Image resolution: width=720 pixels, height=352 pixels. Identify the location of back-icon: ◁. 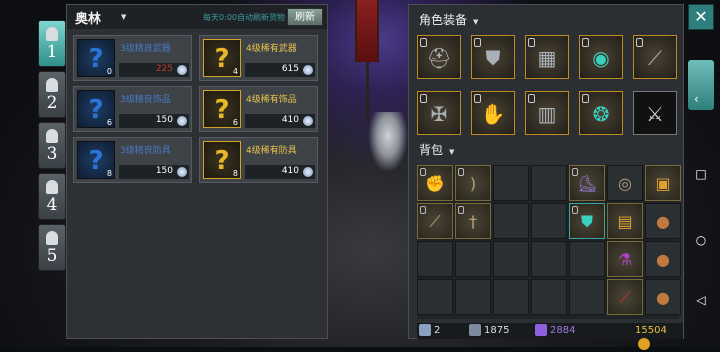
(701, 300).